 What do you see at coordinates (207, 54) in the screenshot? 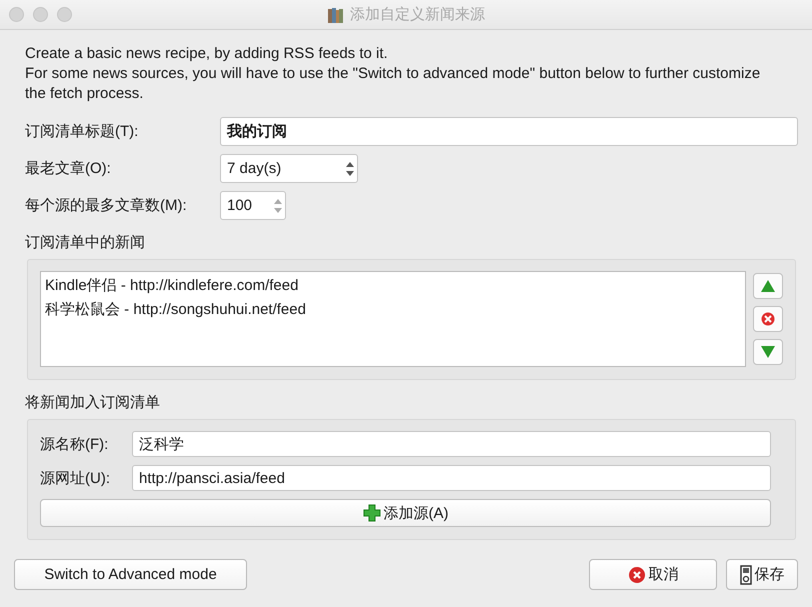
I see `instruction-text: Create a basic news recipe, by adding RSS feeds to it.` at bounding box center [207, 54].